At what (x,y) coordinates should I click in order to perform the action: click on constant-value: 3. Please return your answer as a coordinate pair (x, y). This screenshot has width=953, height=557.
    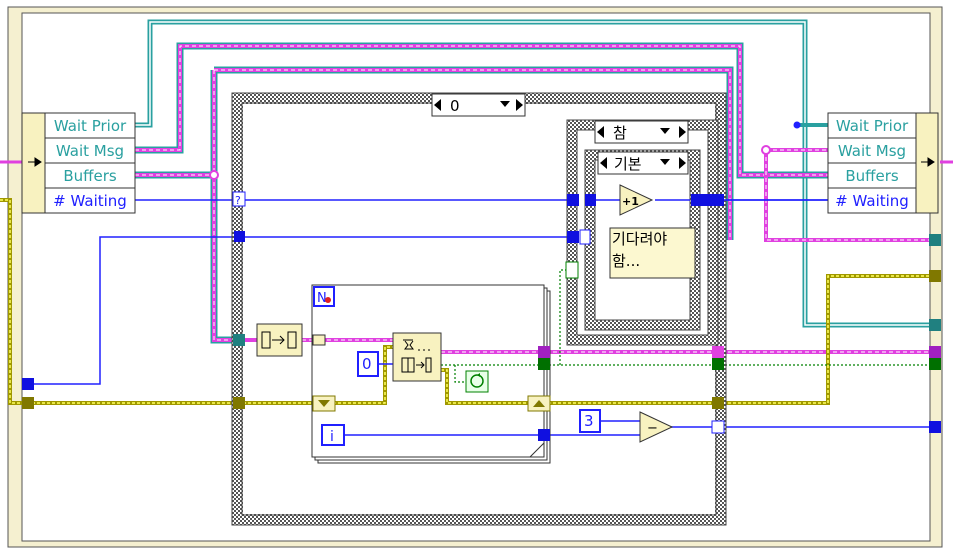
    Looking at the image, I should click on (589, 421).